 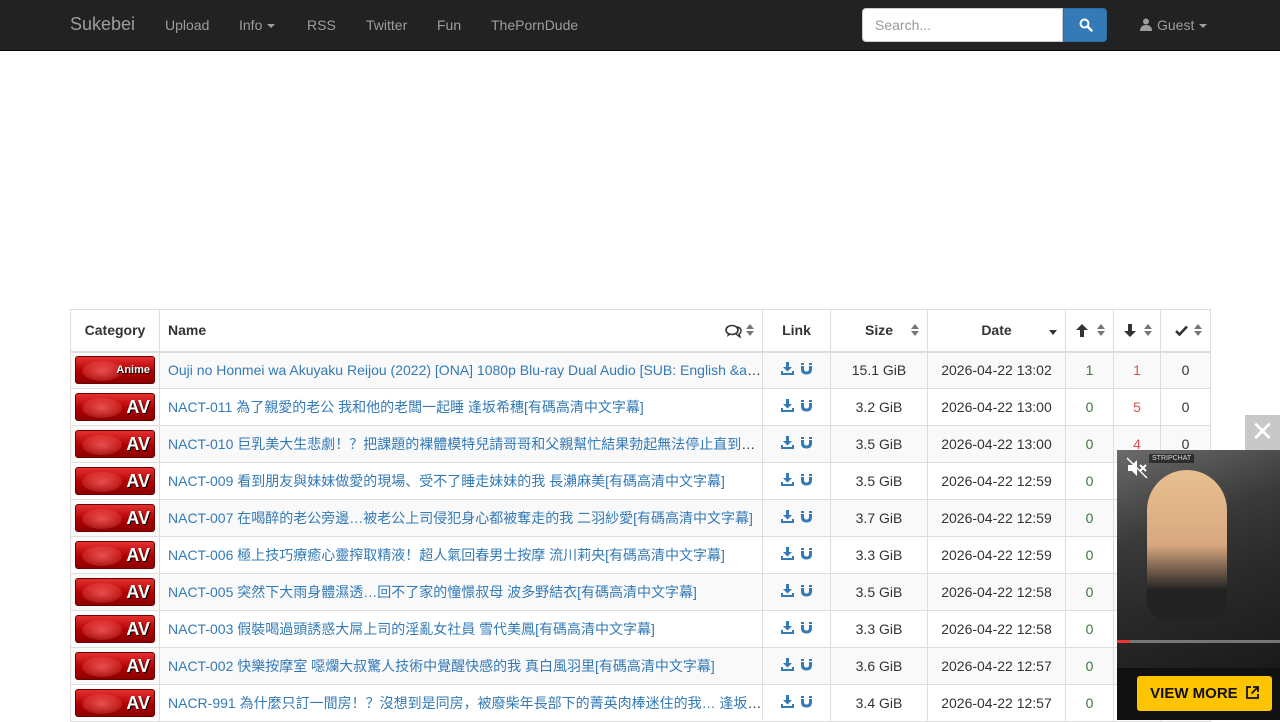 I want to click on ad-brand-tag: STRIPCHAT, so click(x=1172, y=458).